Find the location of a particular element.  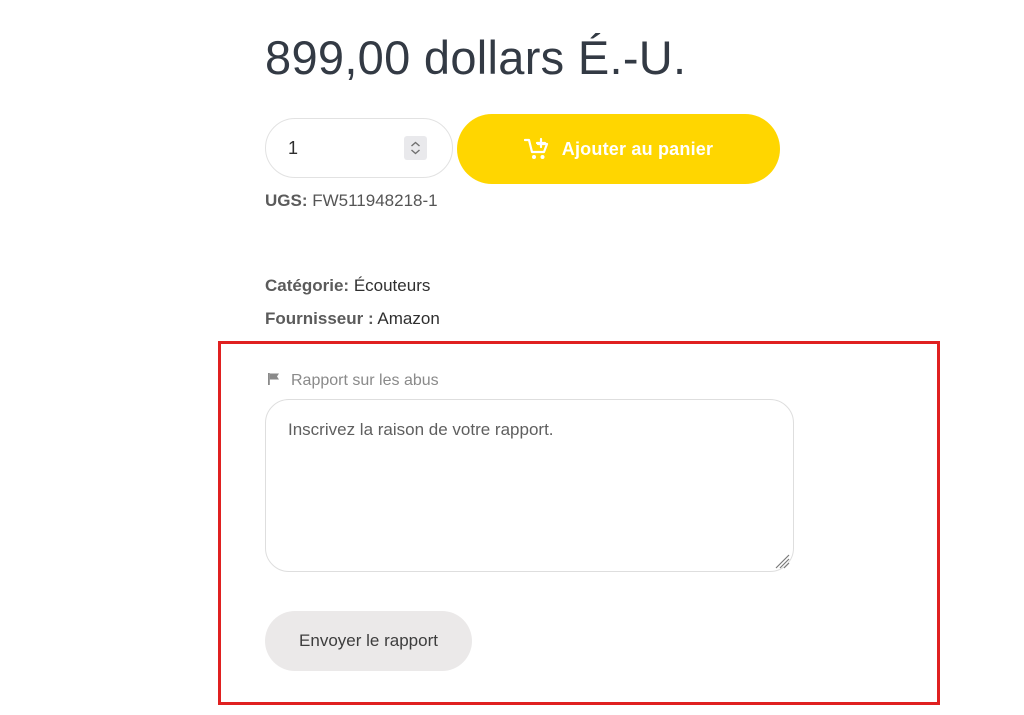

category-label: Catégorie: is located at coordinates (307, 285).